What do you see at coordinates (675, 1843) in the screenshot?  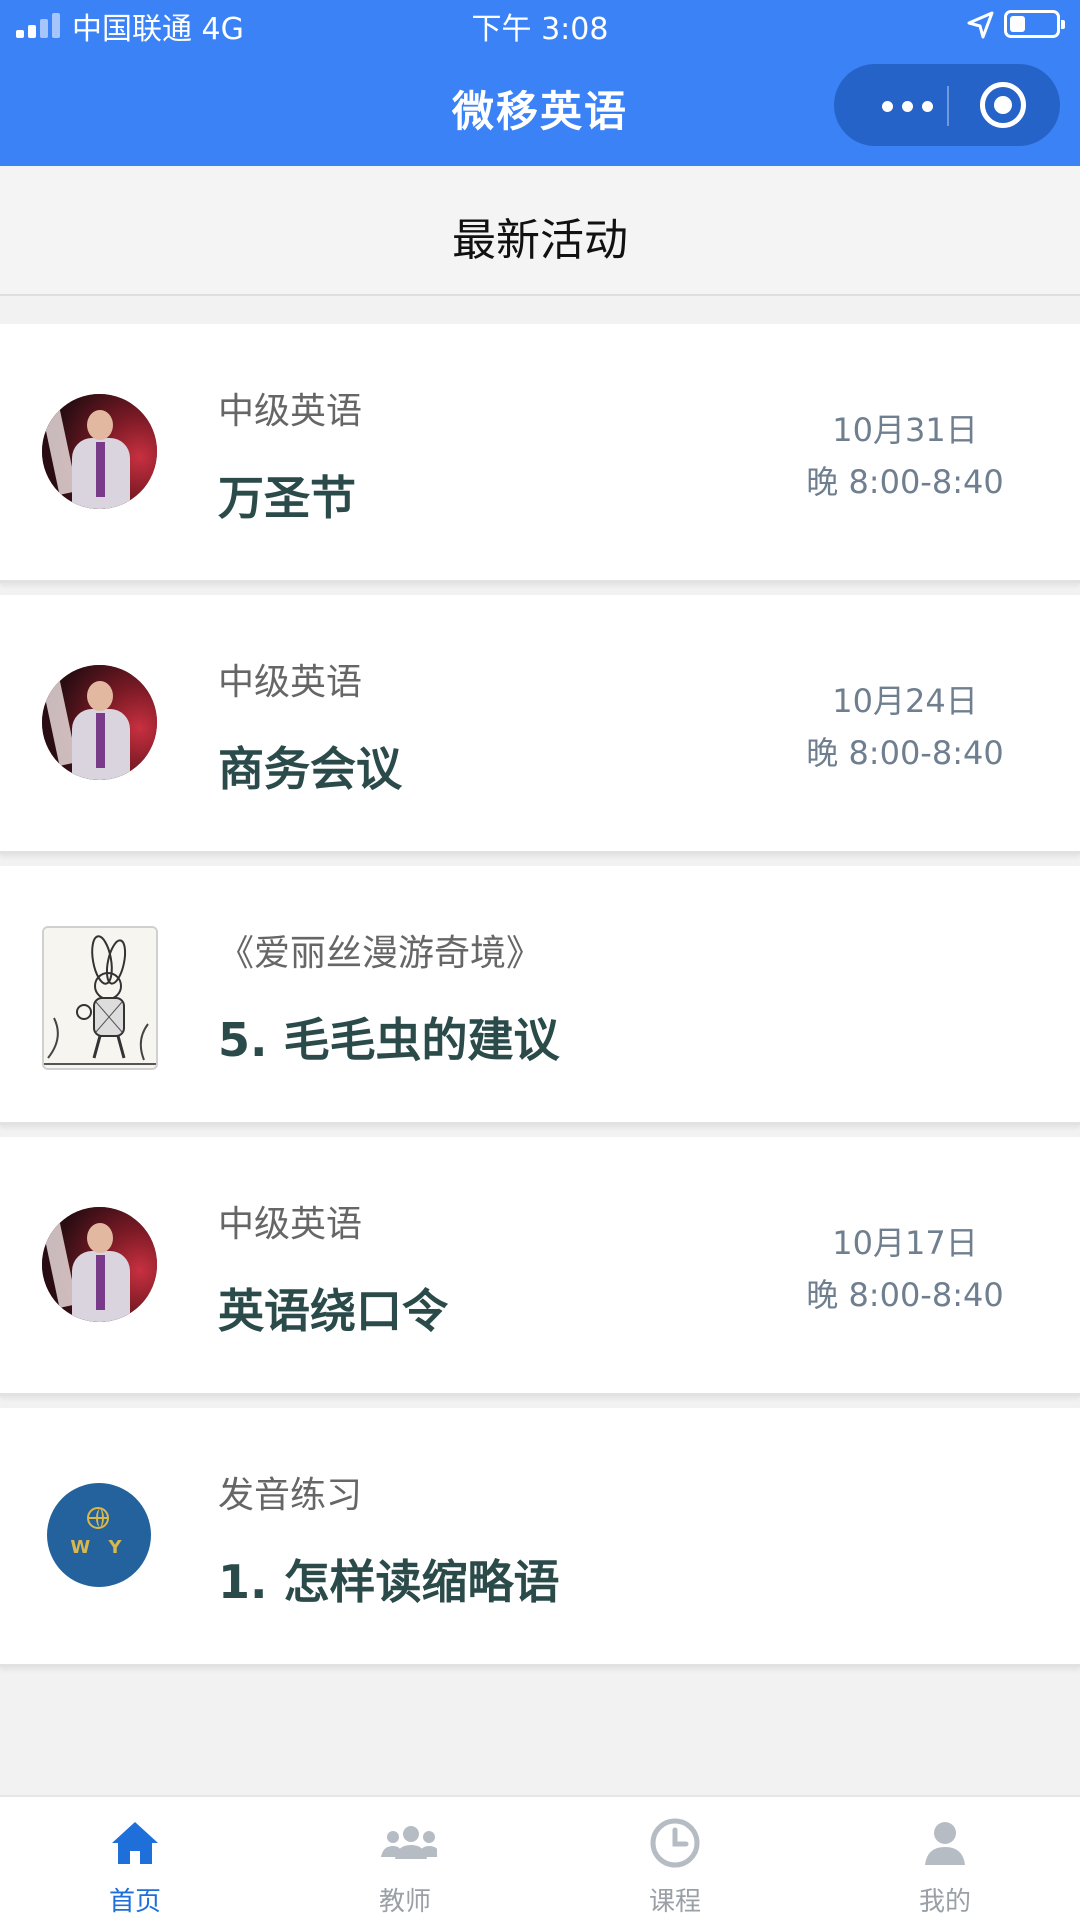 I see `clock-icon` at bounding box center [675, 1843].